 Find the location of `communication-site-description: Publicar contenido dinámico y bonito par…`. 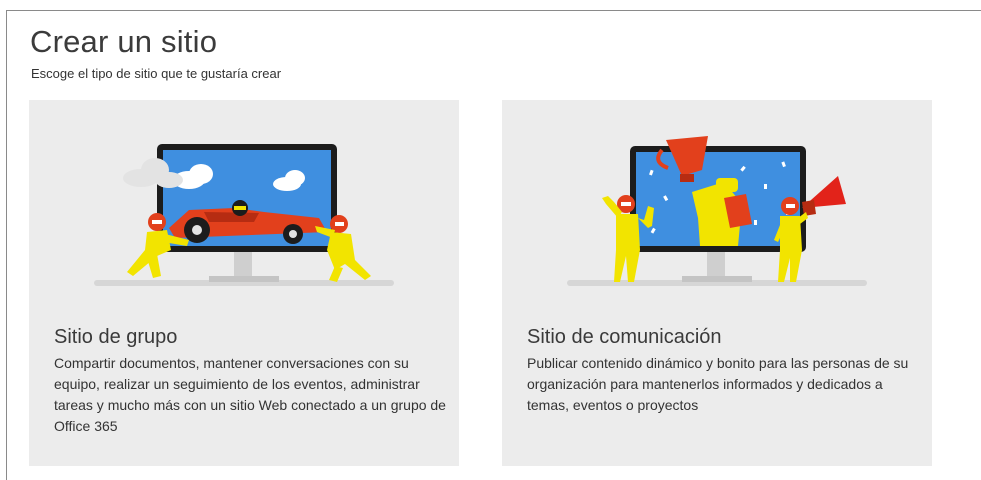

communication-site-description: Publicar contenido dinámico y bonito par… is located at coordinates (718, 384).